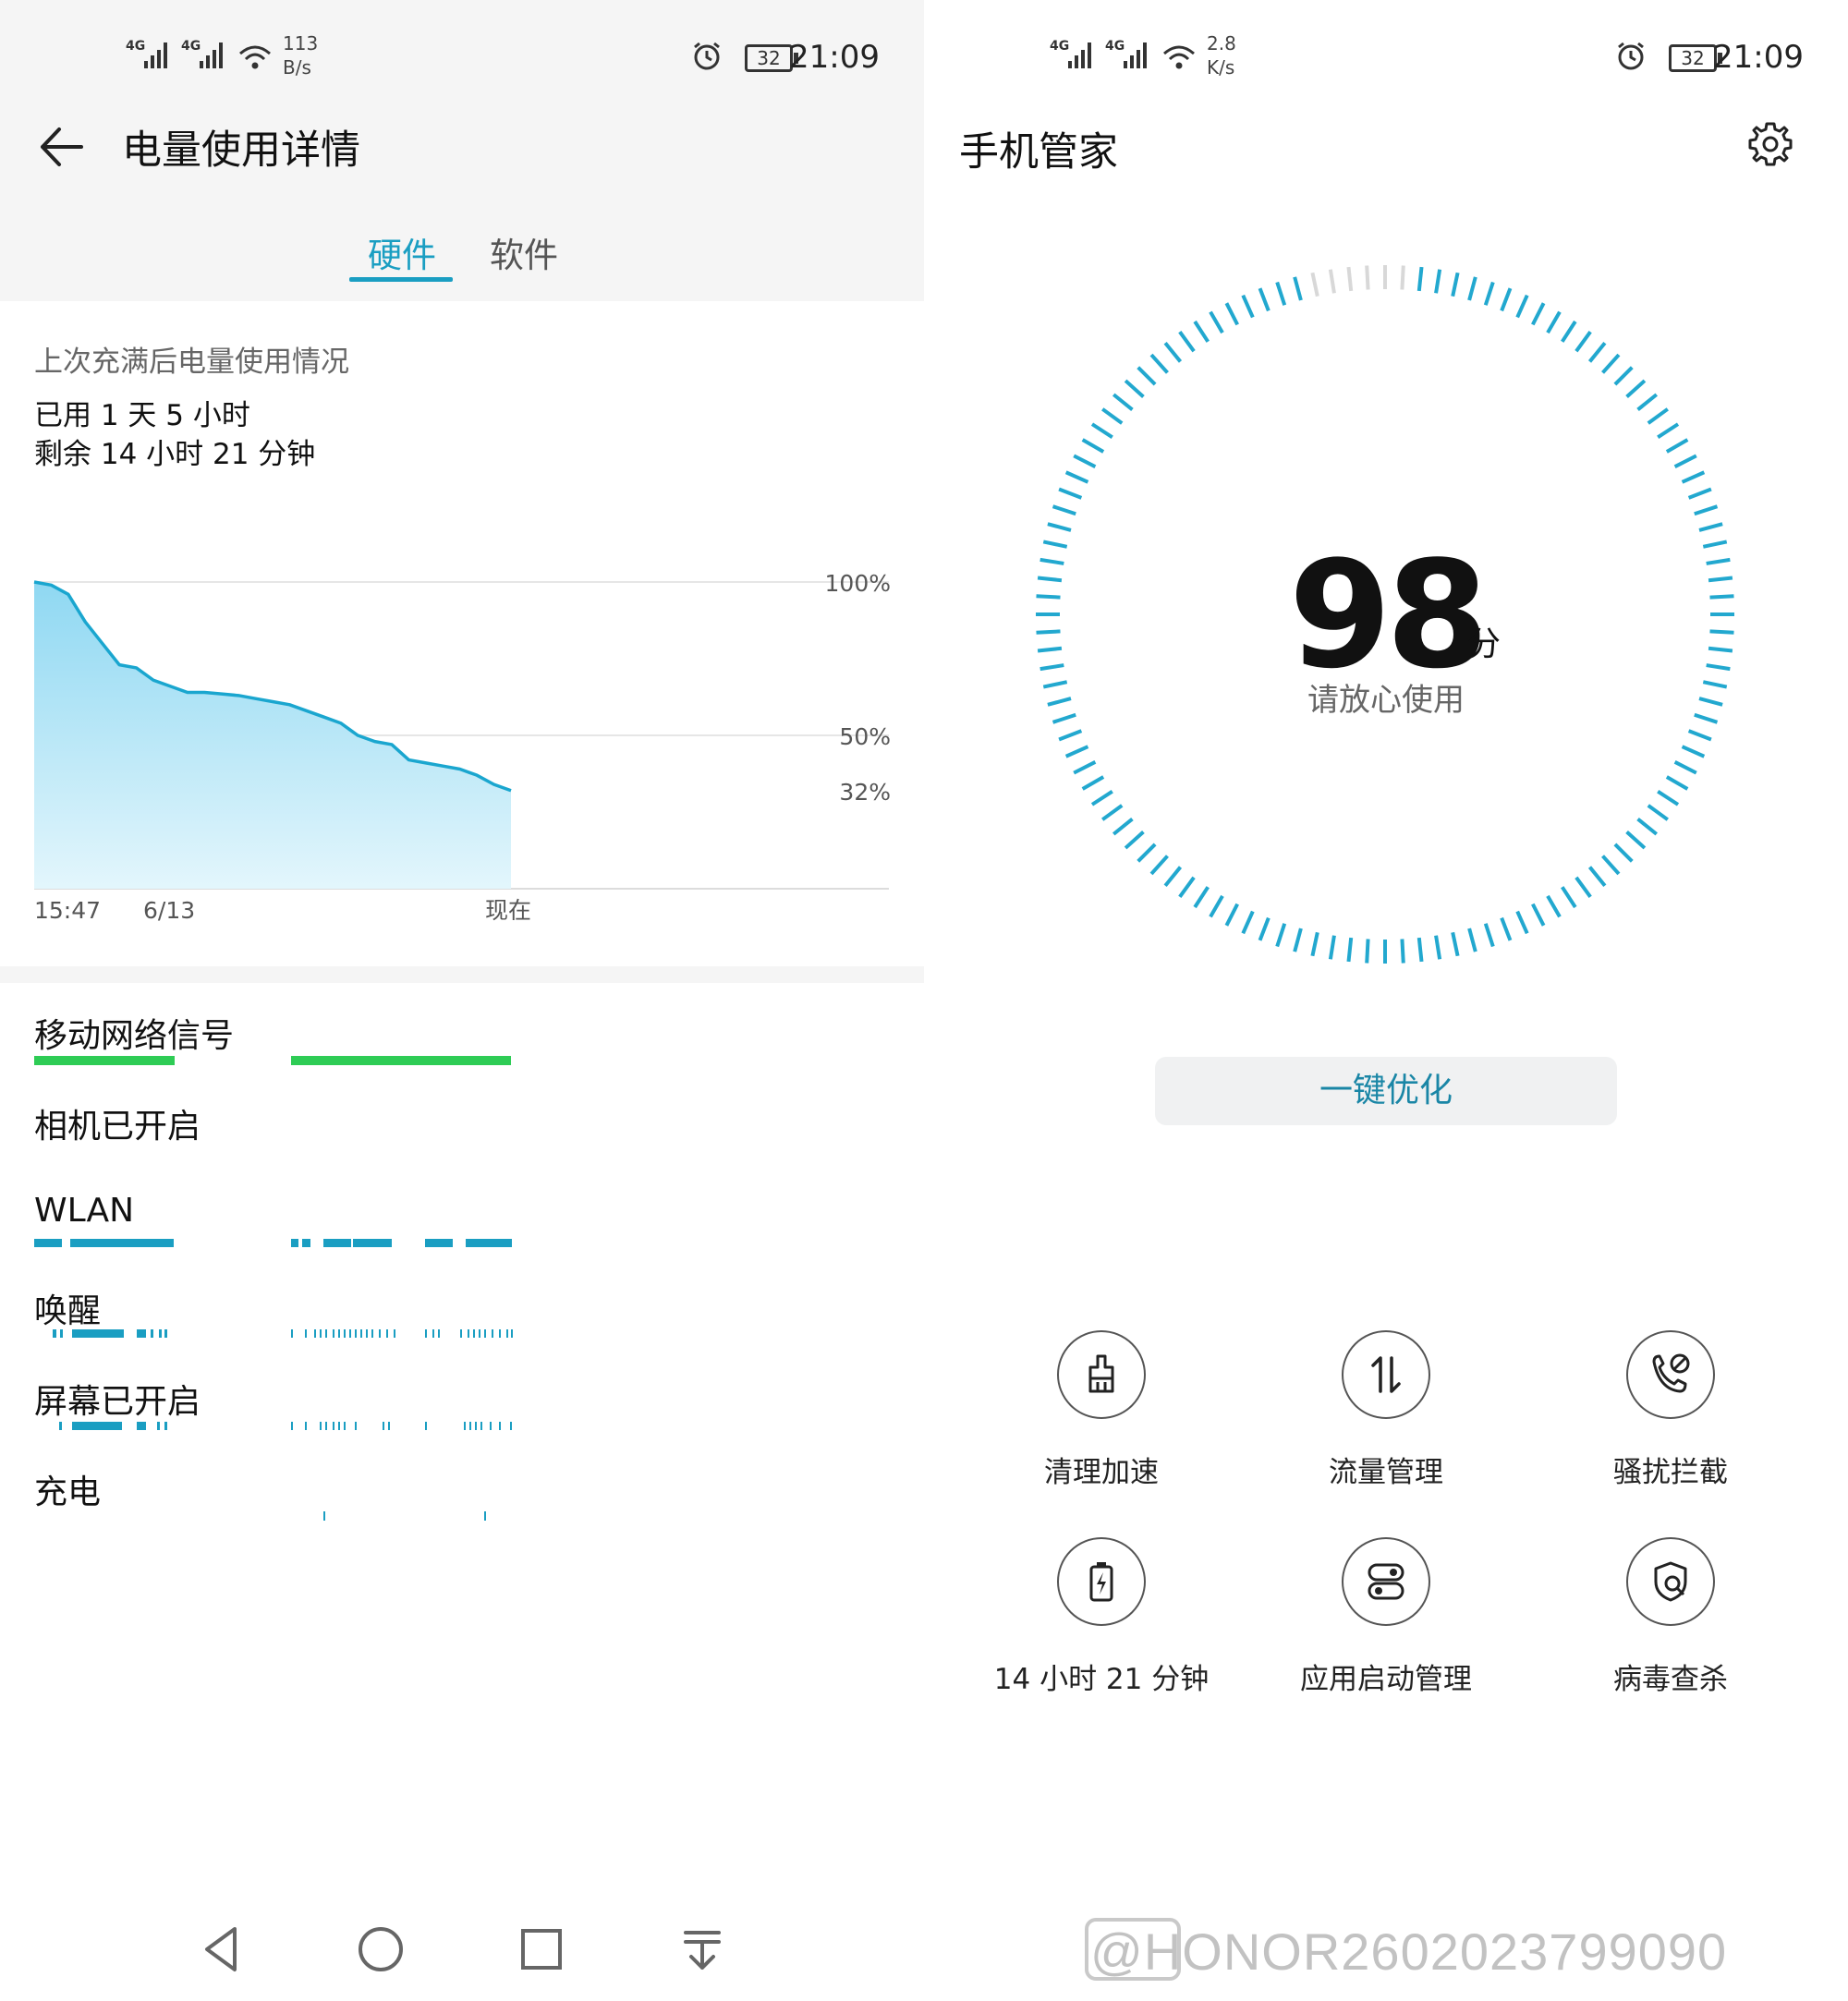  Describe the element at coordinates (1670, 1472) in the screenshot. I see `tool-label: 骚扰拦截` at that location.